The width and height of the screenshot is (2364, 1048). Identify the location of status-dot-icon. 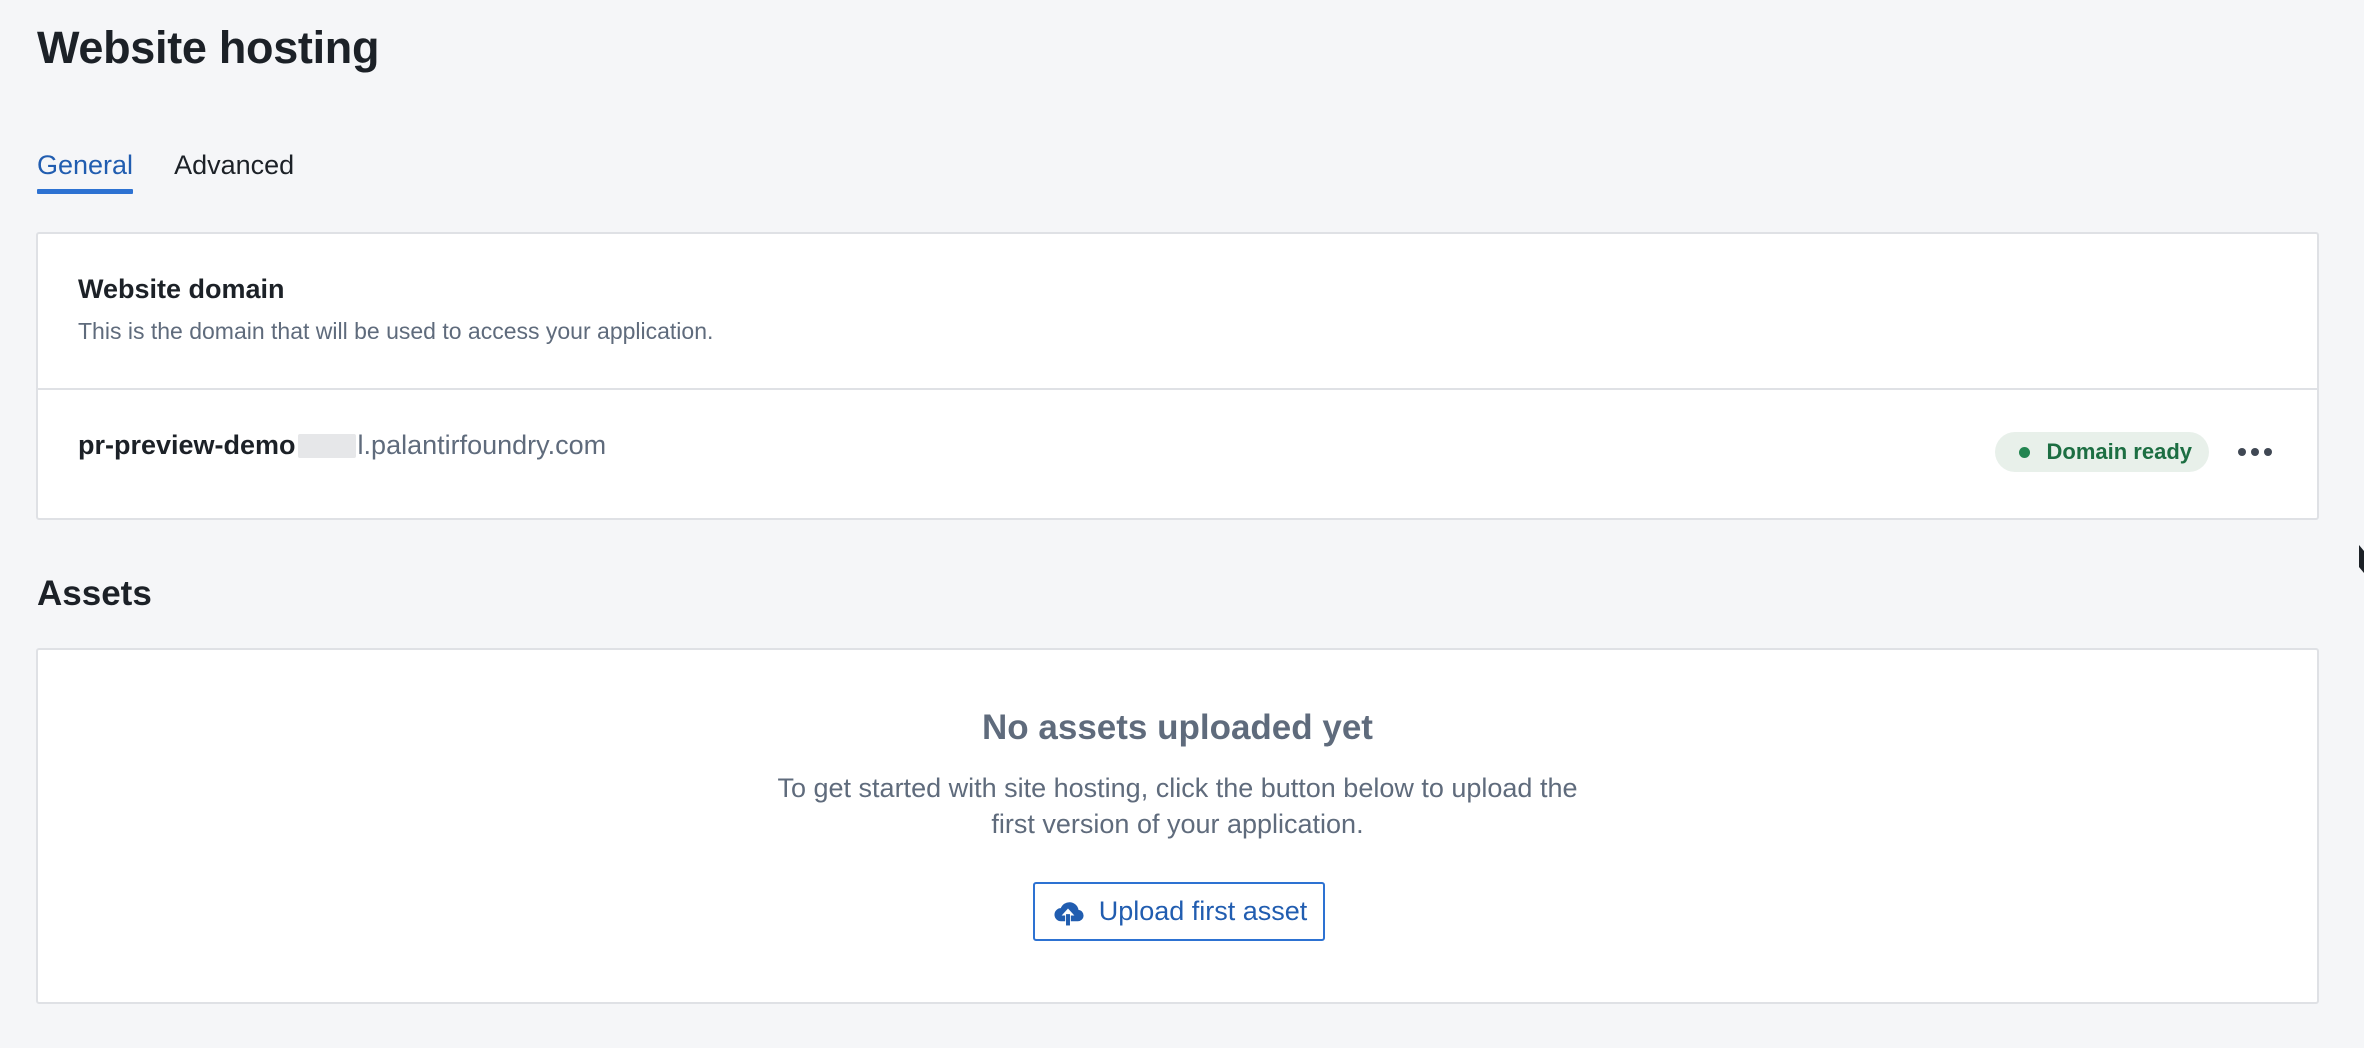
(2024, 452).